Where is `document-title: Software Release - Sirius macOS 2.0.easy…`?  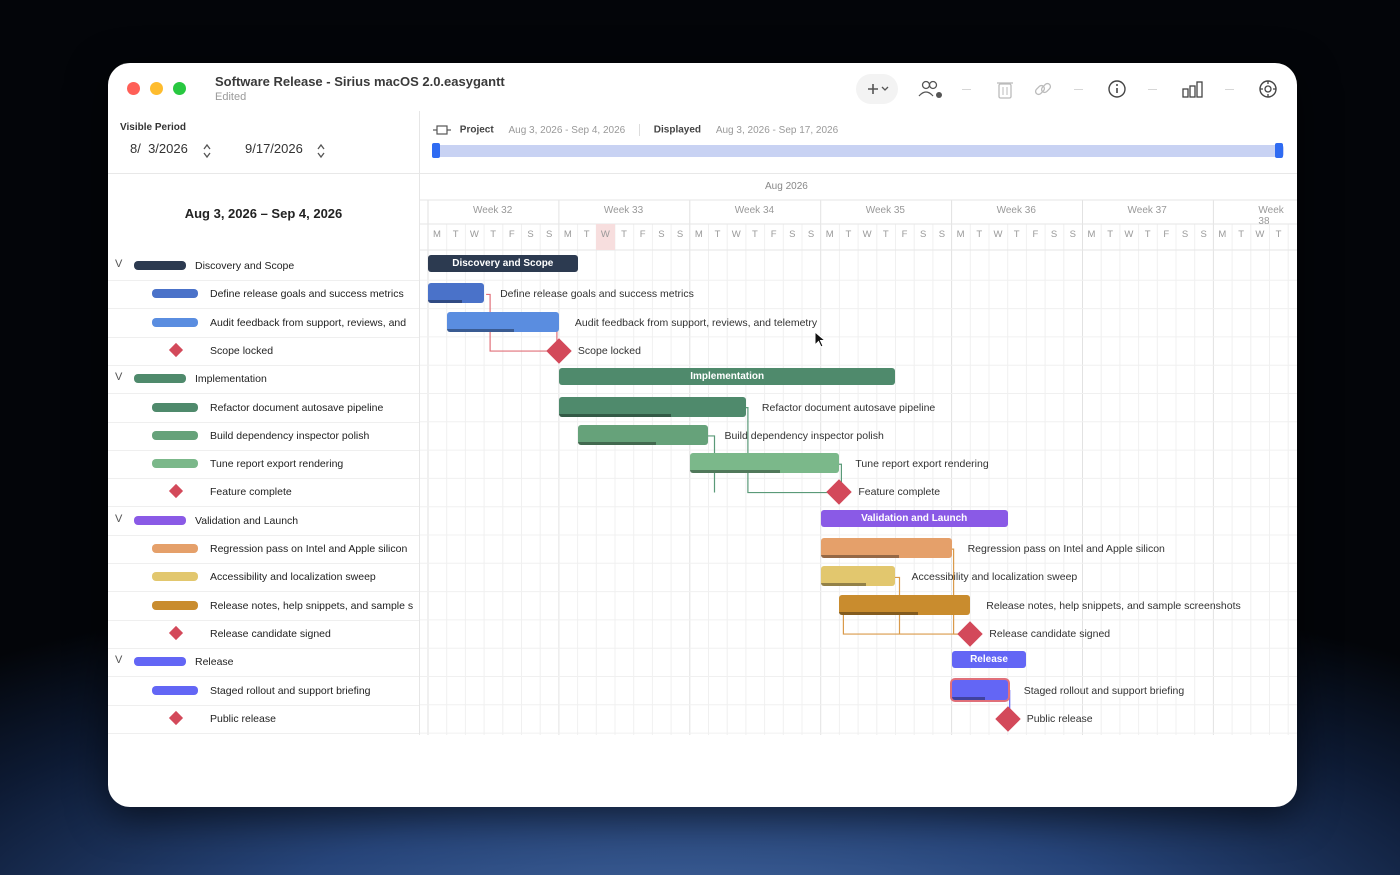 document-title: Software Release - Sirius macOS 2.0.easy… is located at coordinates (360, 81).